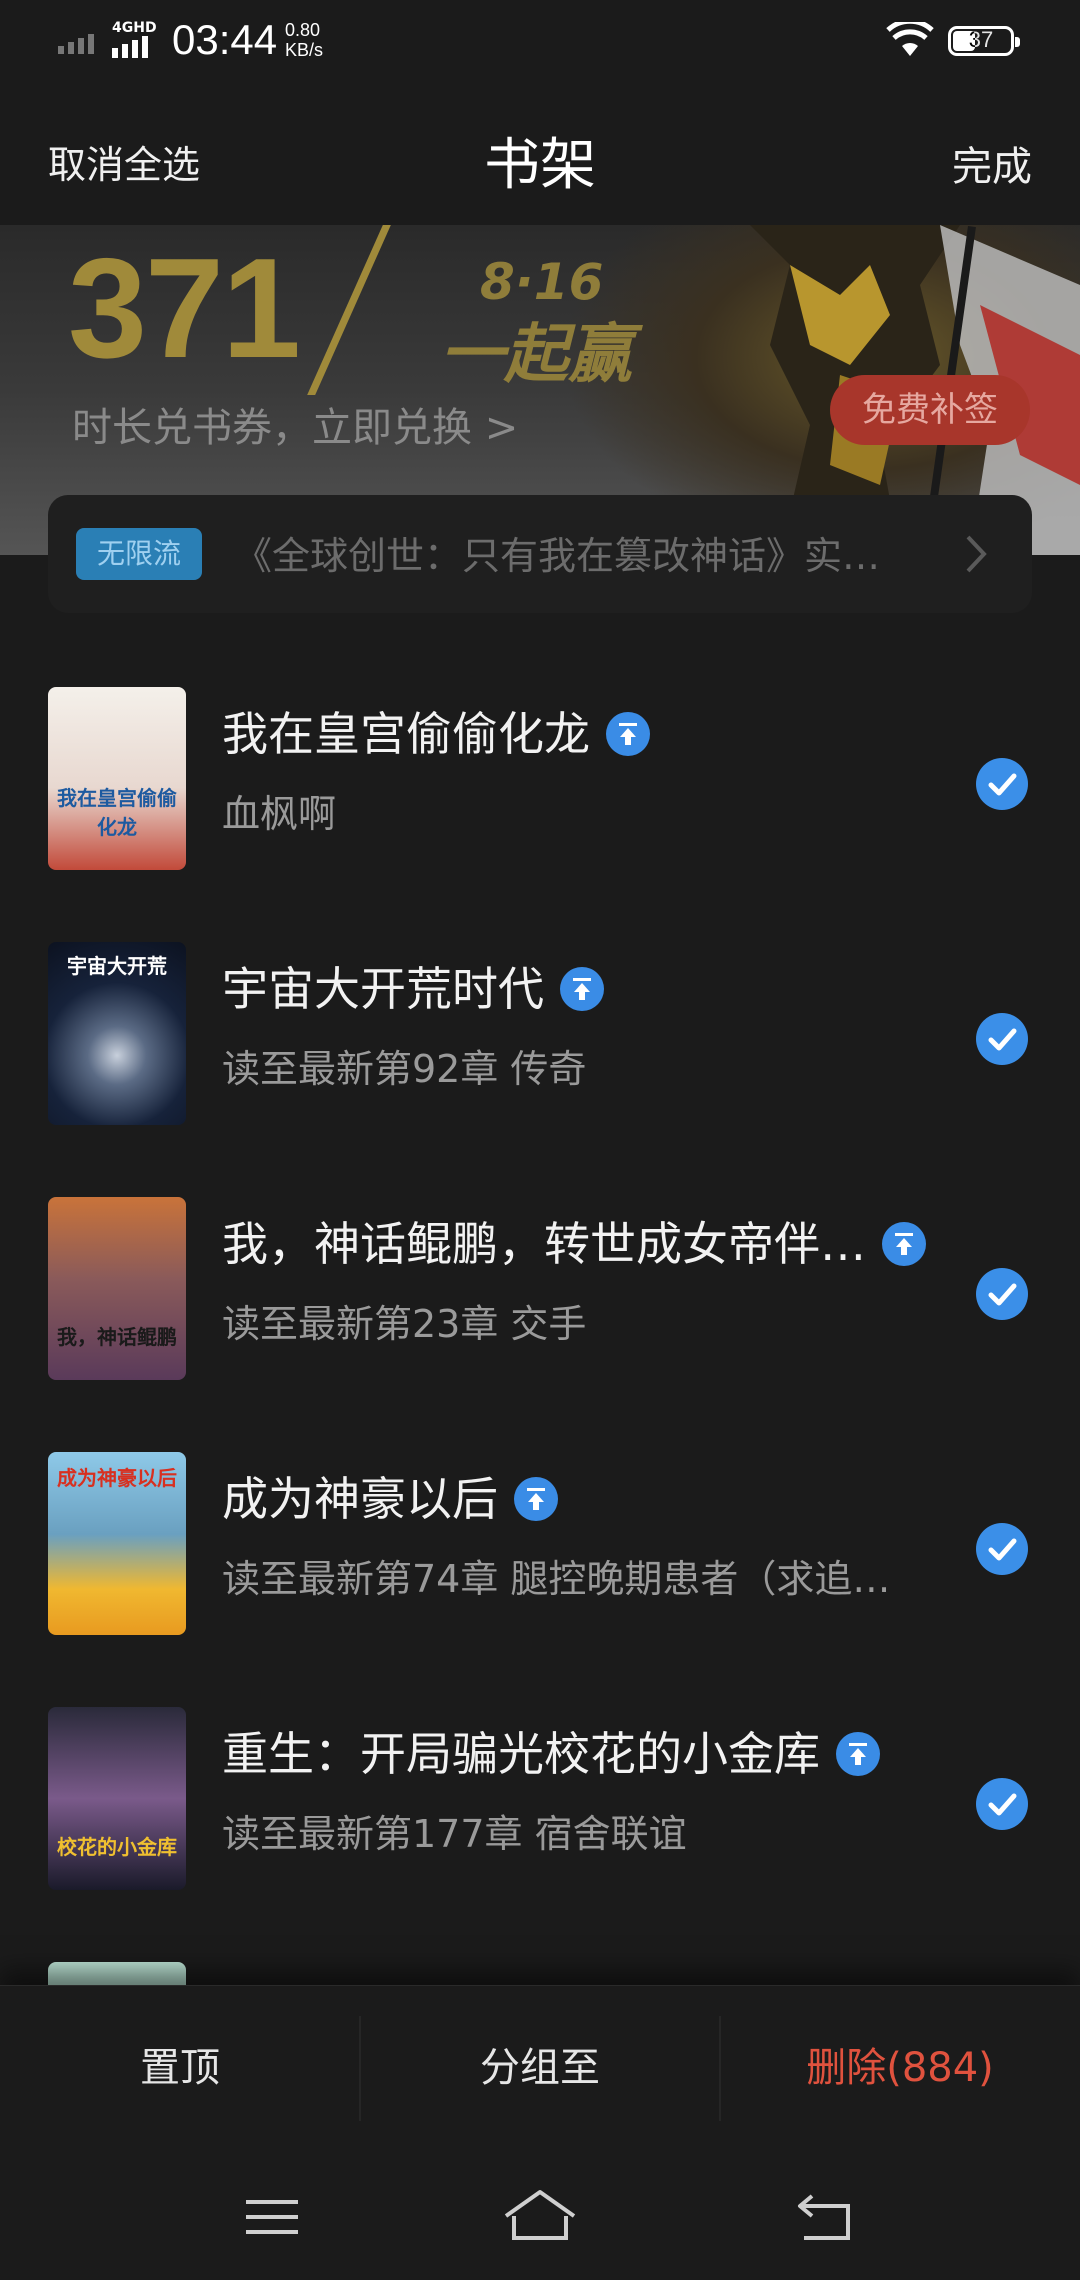 The image size is (1080, 2280). I want to click on book-title-text: 重生：开局骗光校花的小金库, so click(521, 1754).